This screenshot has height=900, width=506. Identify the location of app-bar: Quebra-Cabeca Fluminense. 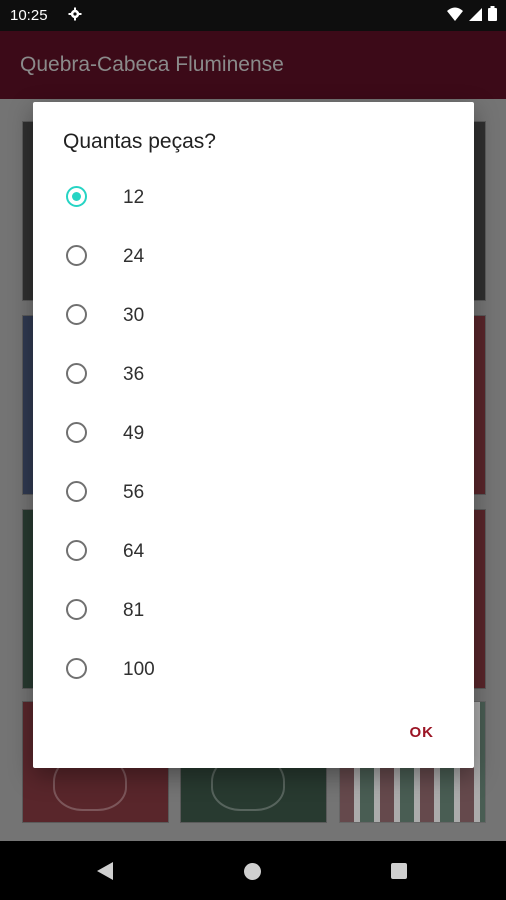
(253, 65).